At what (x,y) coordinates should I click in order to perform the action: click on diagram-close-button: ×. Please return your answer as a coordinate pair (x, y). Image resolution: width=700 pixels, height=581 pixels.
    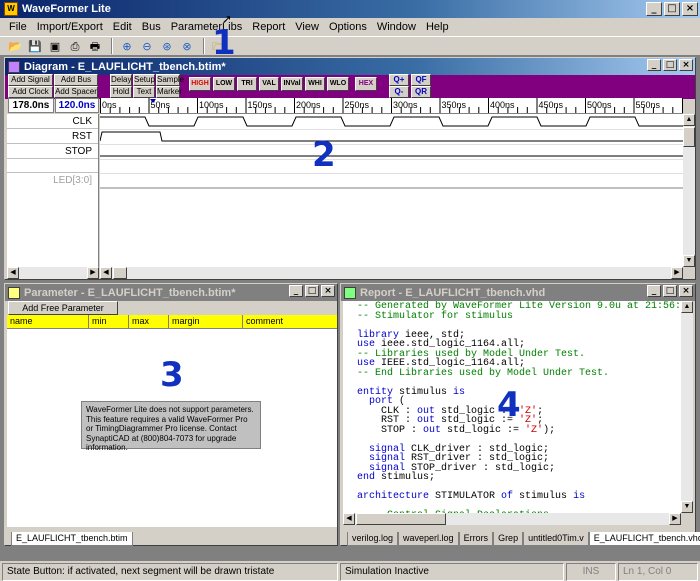
    Looking at the image, I should click on (686, 65).